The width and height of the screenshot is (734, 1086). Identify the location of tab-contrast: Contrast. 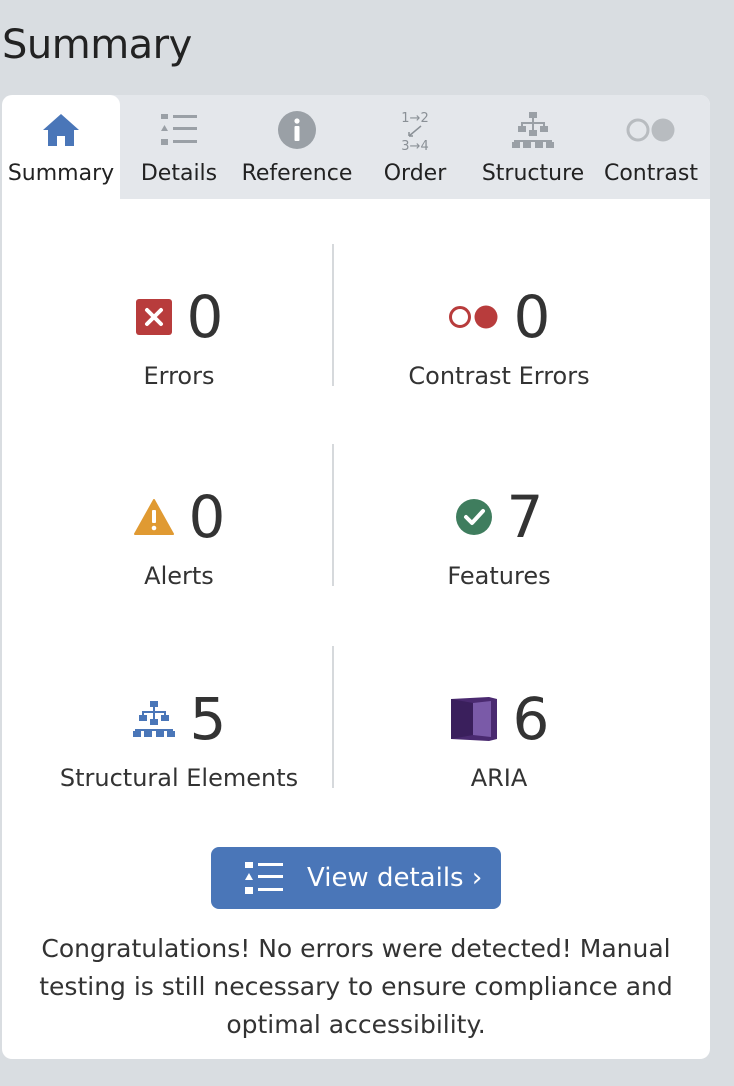
(651, 147).